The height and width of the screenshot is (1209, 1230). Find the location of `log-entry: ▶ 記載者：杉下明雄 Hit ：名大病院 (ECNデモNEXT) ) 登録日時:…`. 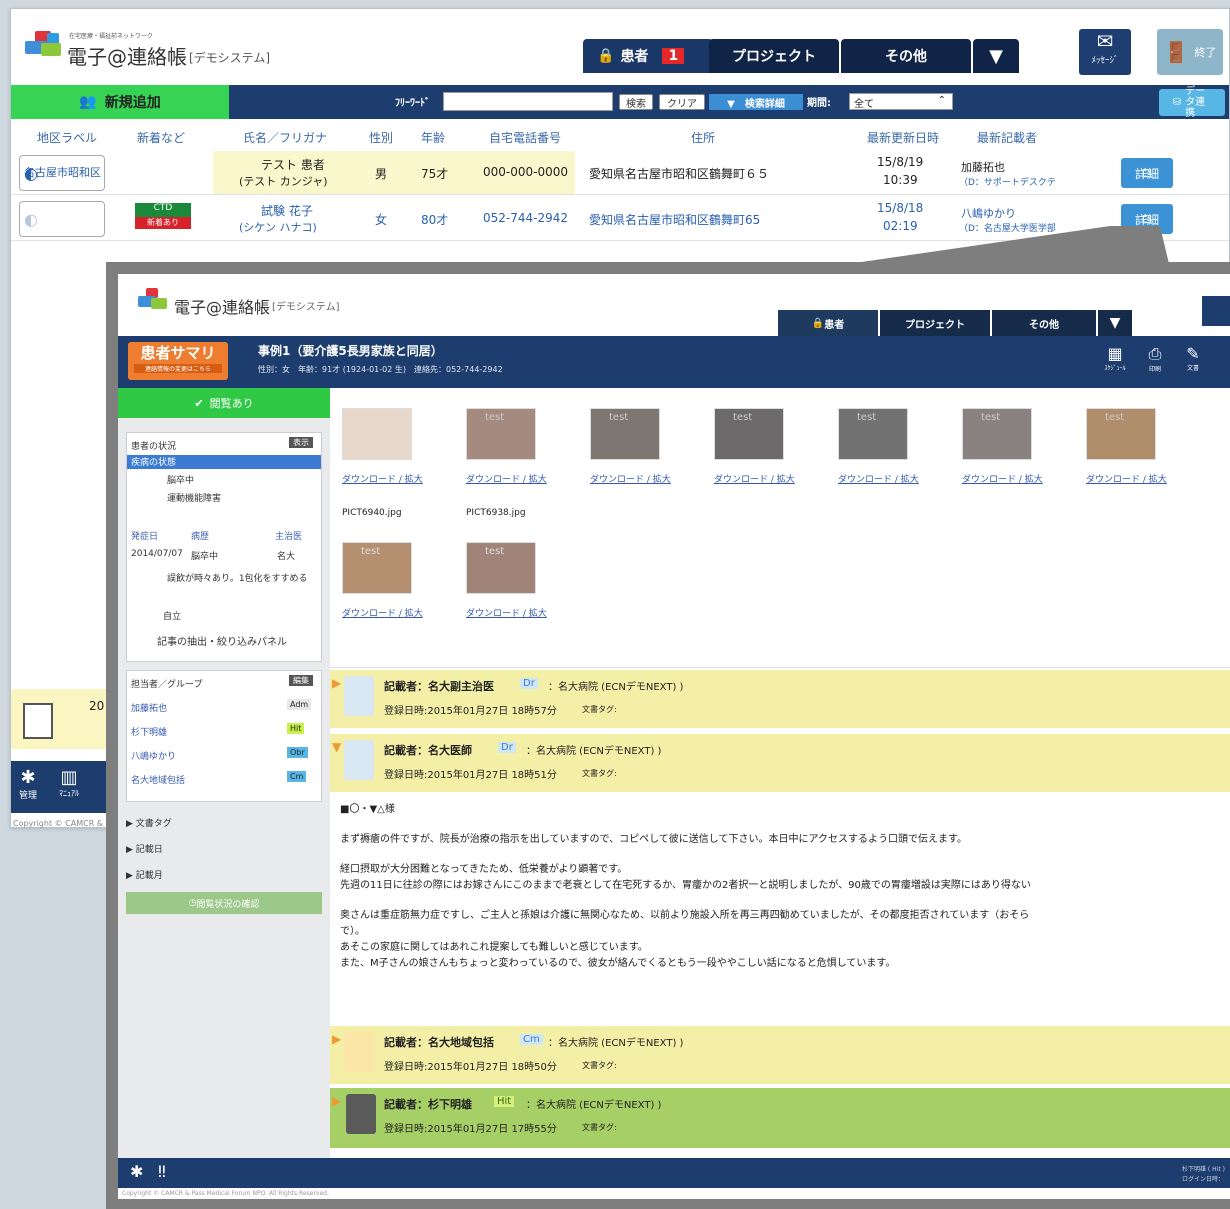

log-entry: ▶ 記載者：杉下明雄 Hit ：名大病院 (ECNデモNEXT) ) 登録日時:… is located at coordinates (780, 1118).